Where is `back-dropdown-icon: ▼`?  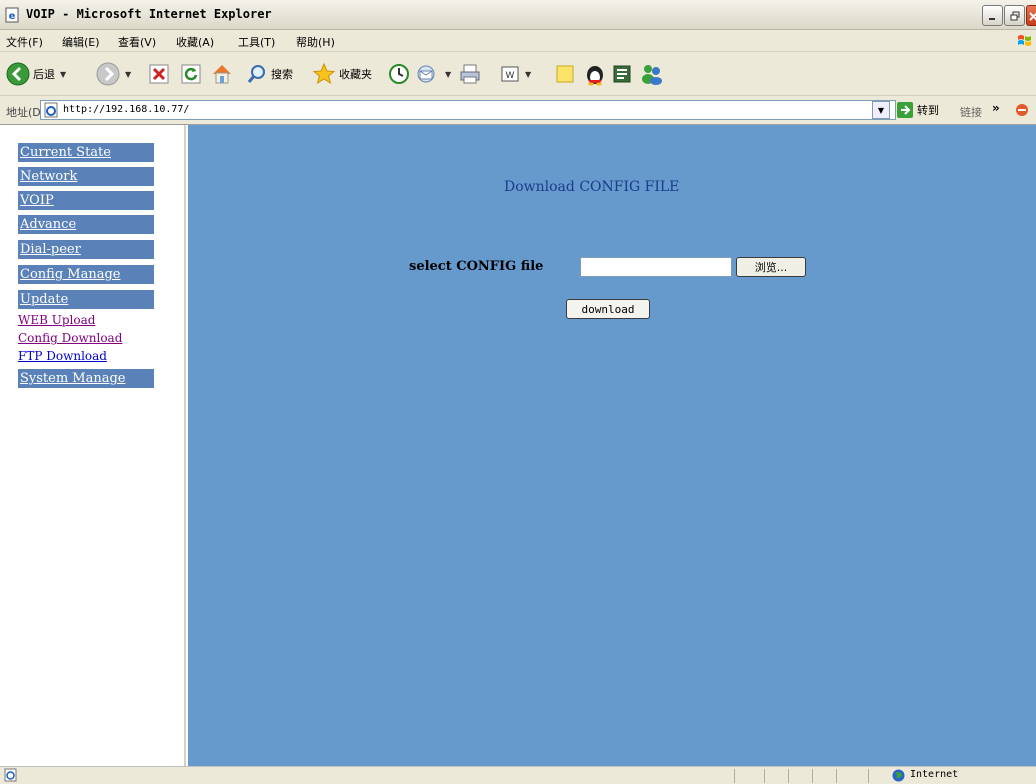 back-dropdown-icon: ▼ is located at coordinates (63, 74).